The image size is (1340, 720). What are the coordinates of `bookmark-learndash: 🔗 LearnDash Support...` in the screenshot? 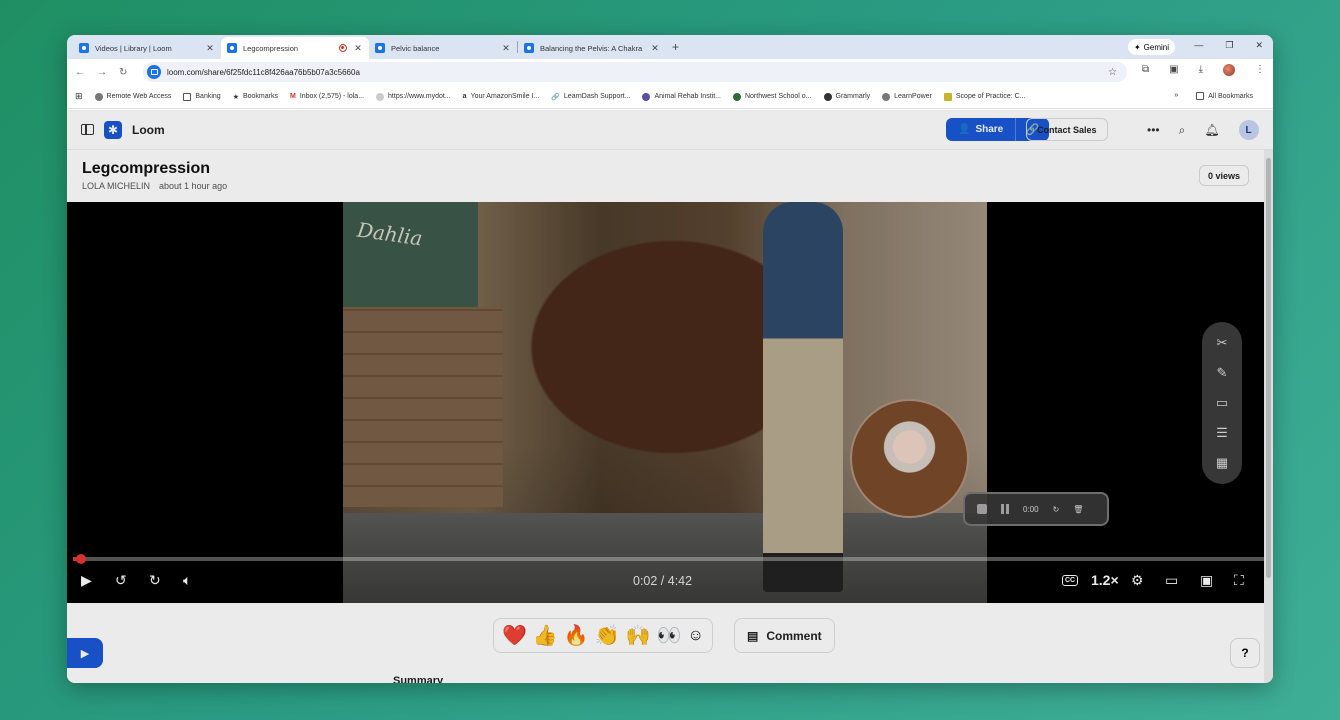 It's located at (590, 97).